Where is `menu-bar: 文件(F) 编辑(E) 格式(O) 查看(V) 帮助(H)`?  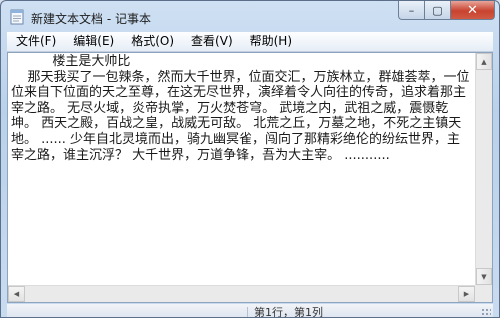 menu-bar: 文件(F) 编辑(E) 格式(O) 查看(V) 帮助(H) is located at coordinates (250, 42).